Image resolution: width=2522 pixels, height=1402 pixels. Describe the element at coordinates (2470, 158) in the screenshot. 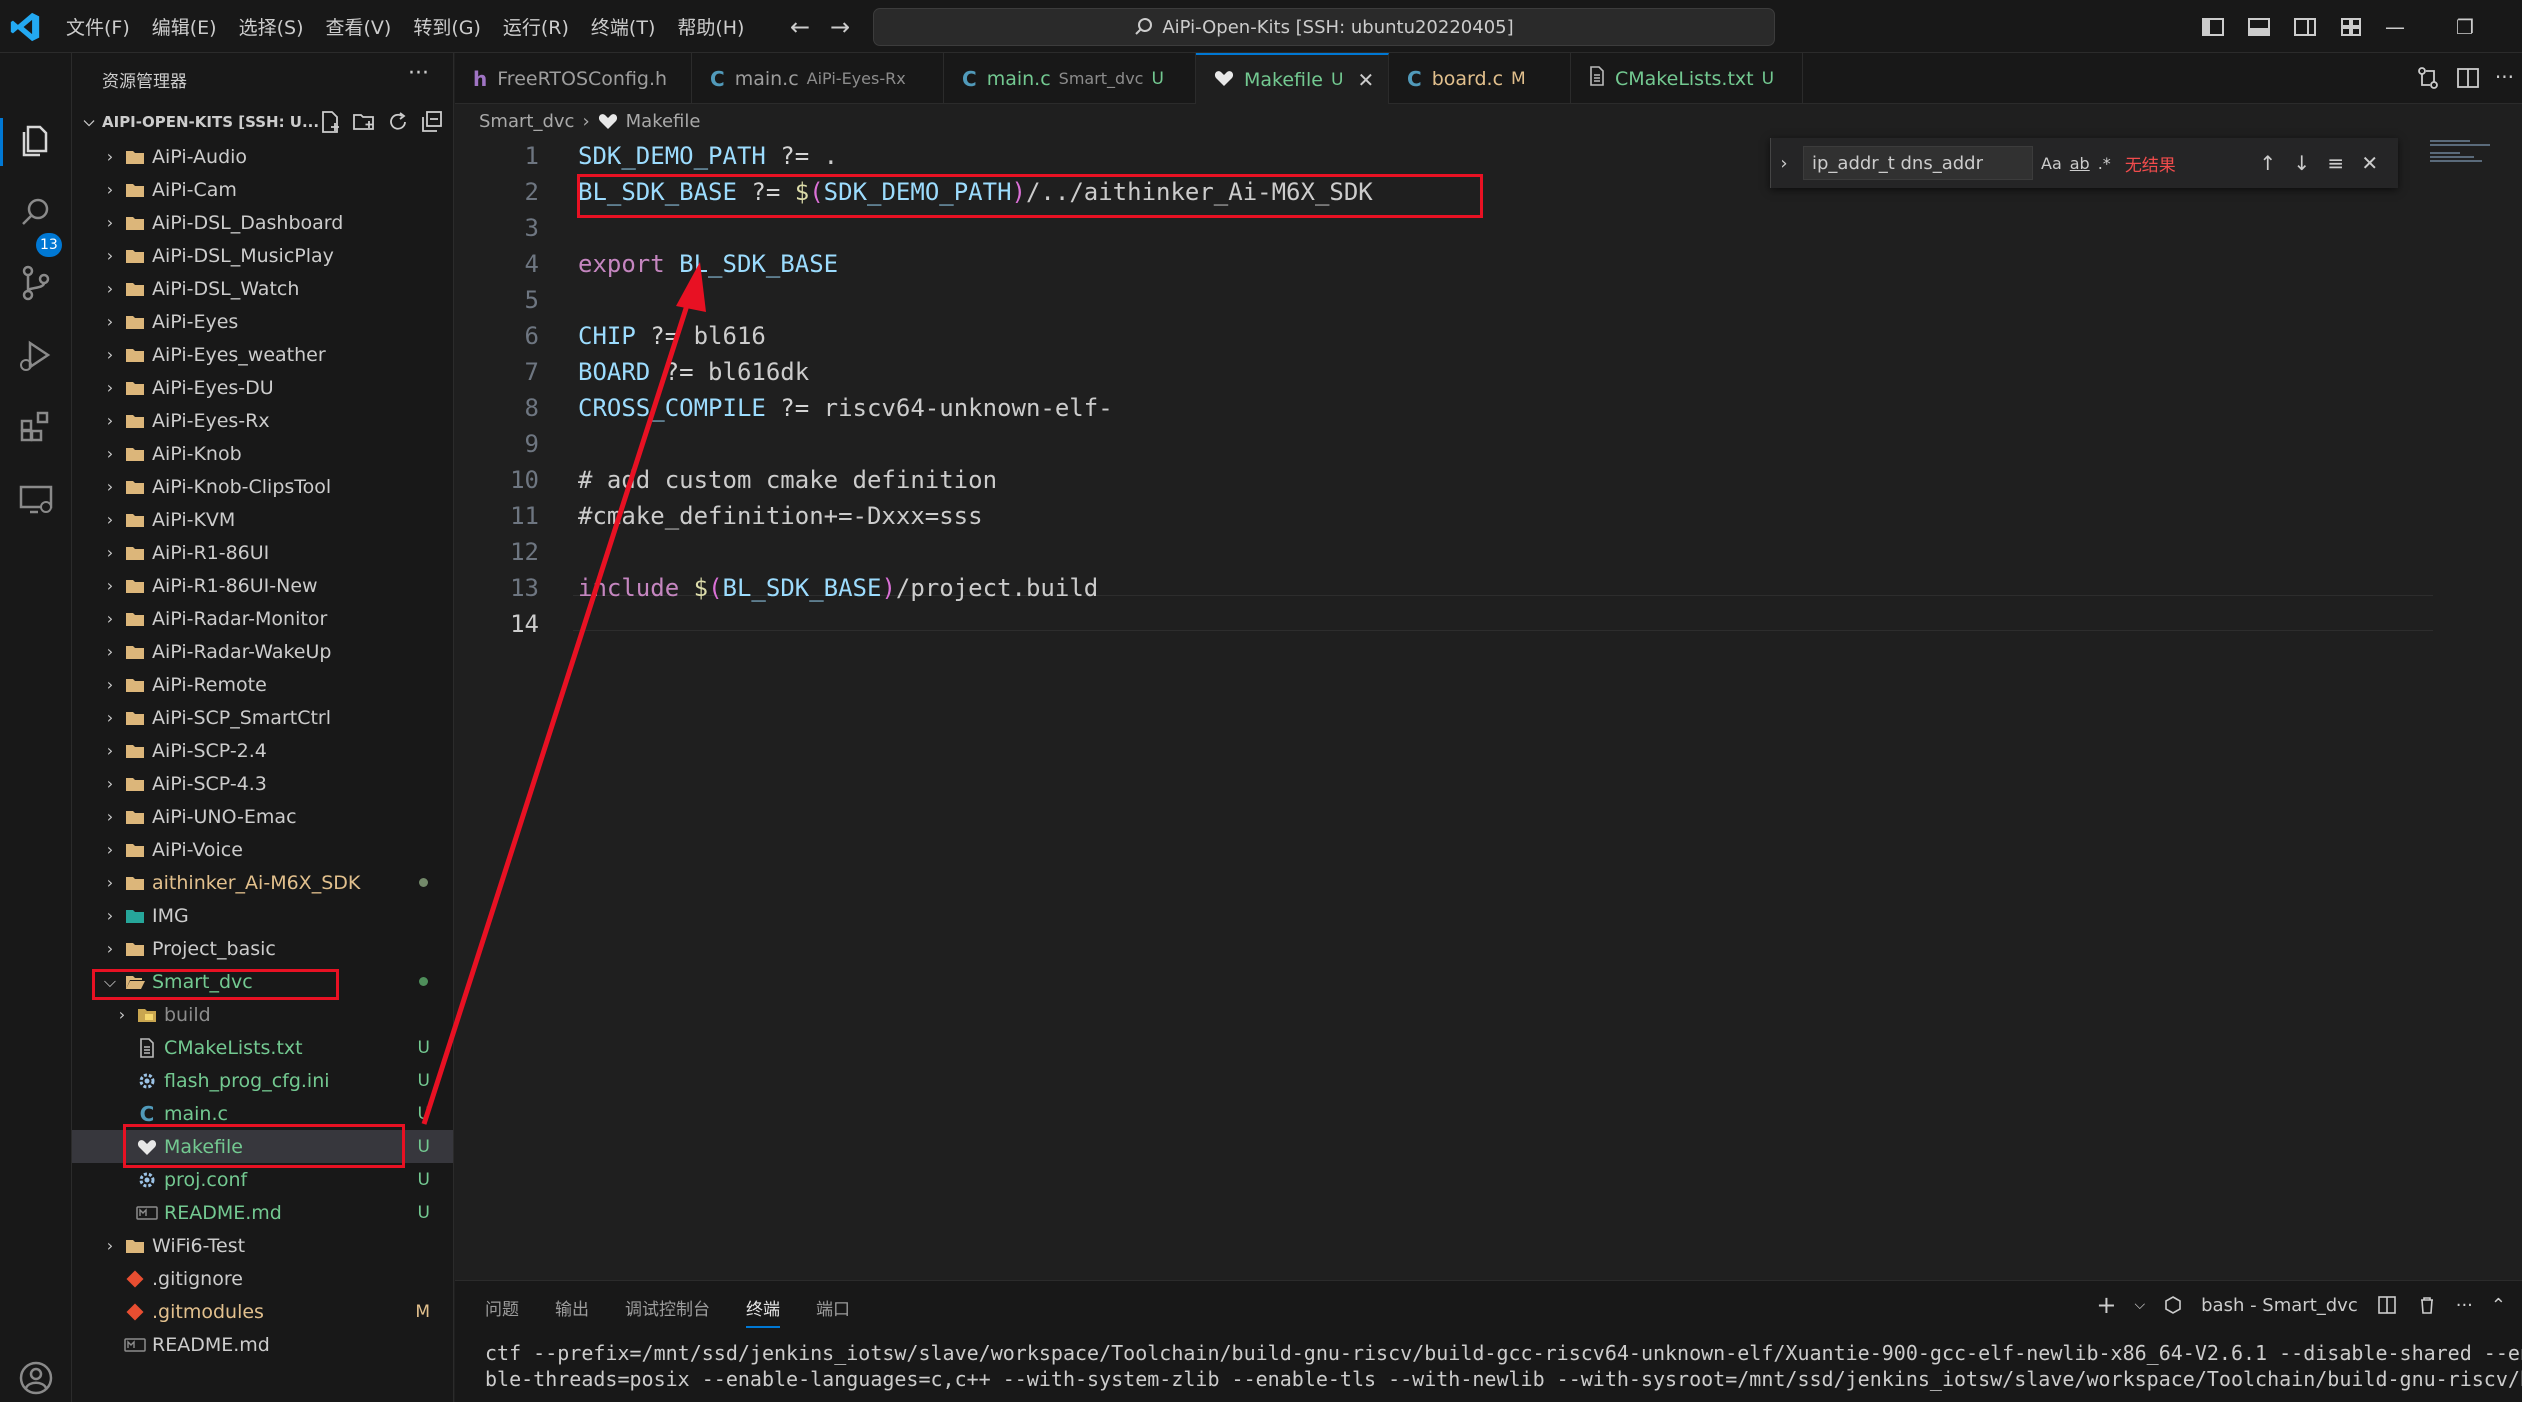

I see `minimap` at that location.